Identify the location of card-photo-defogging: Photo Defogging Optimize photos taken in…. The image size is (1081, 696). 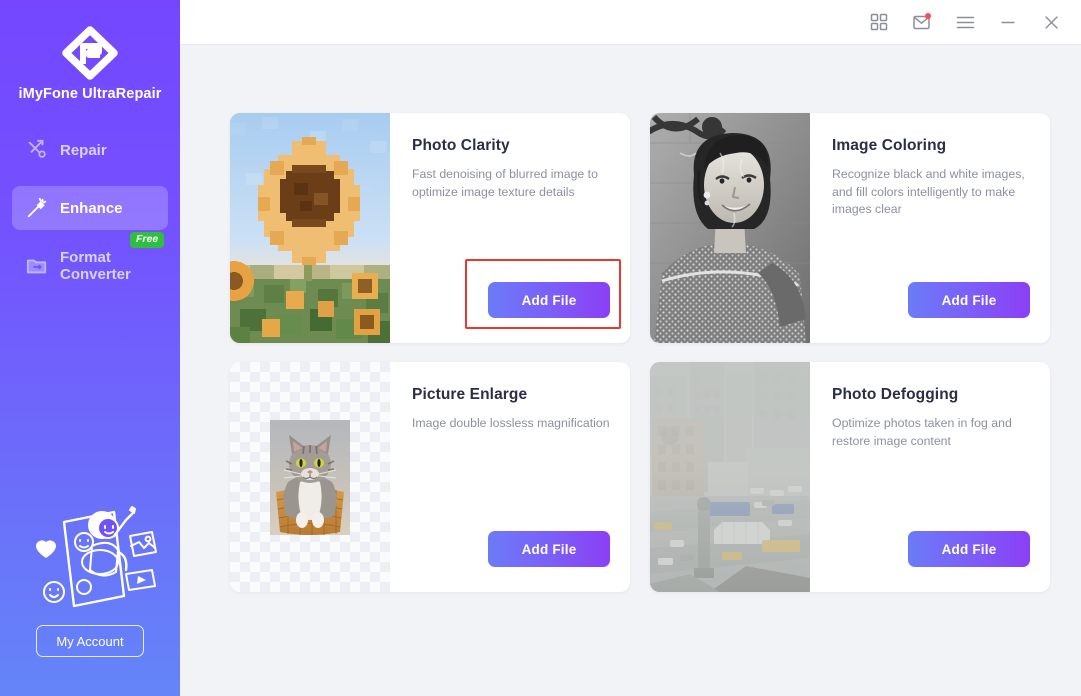
(850, 477).